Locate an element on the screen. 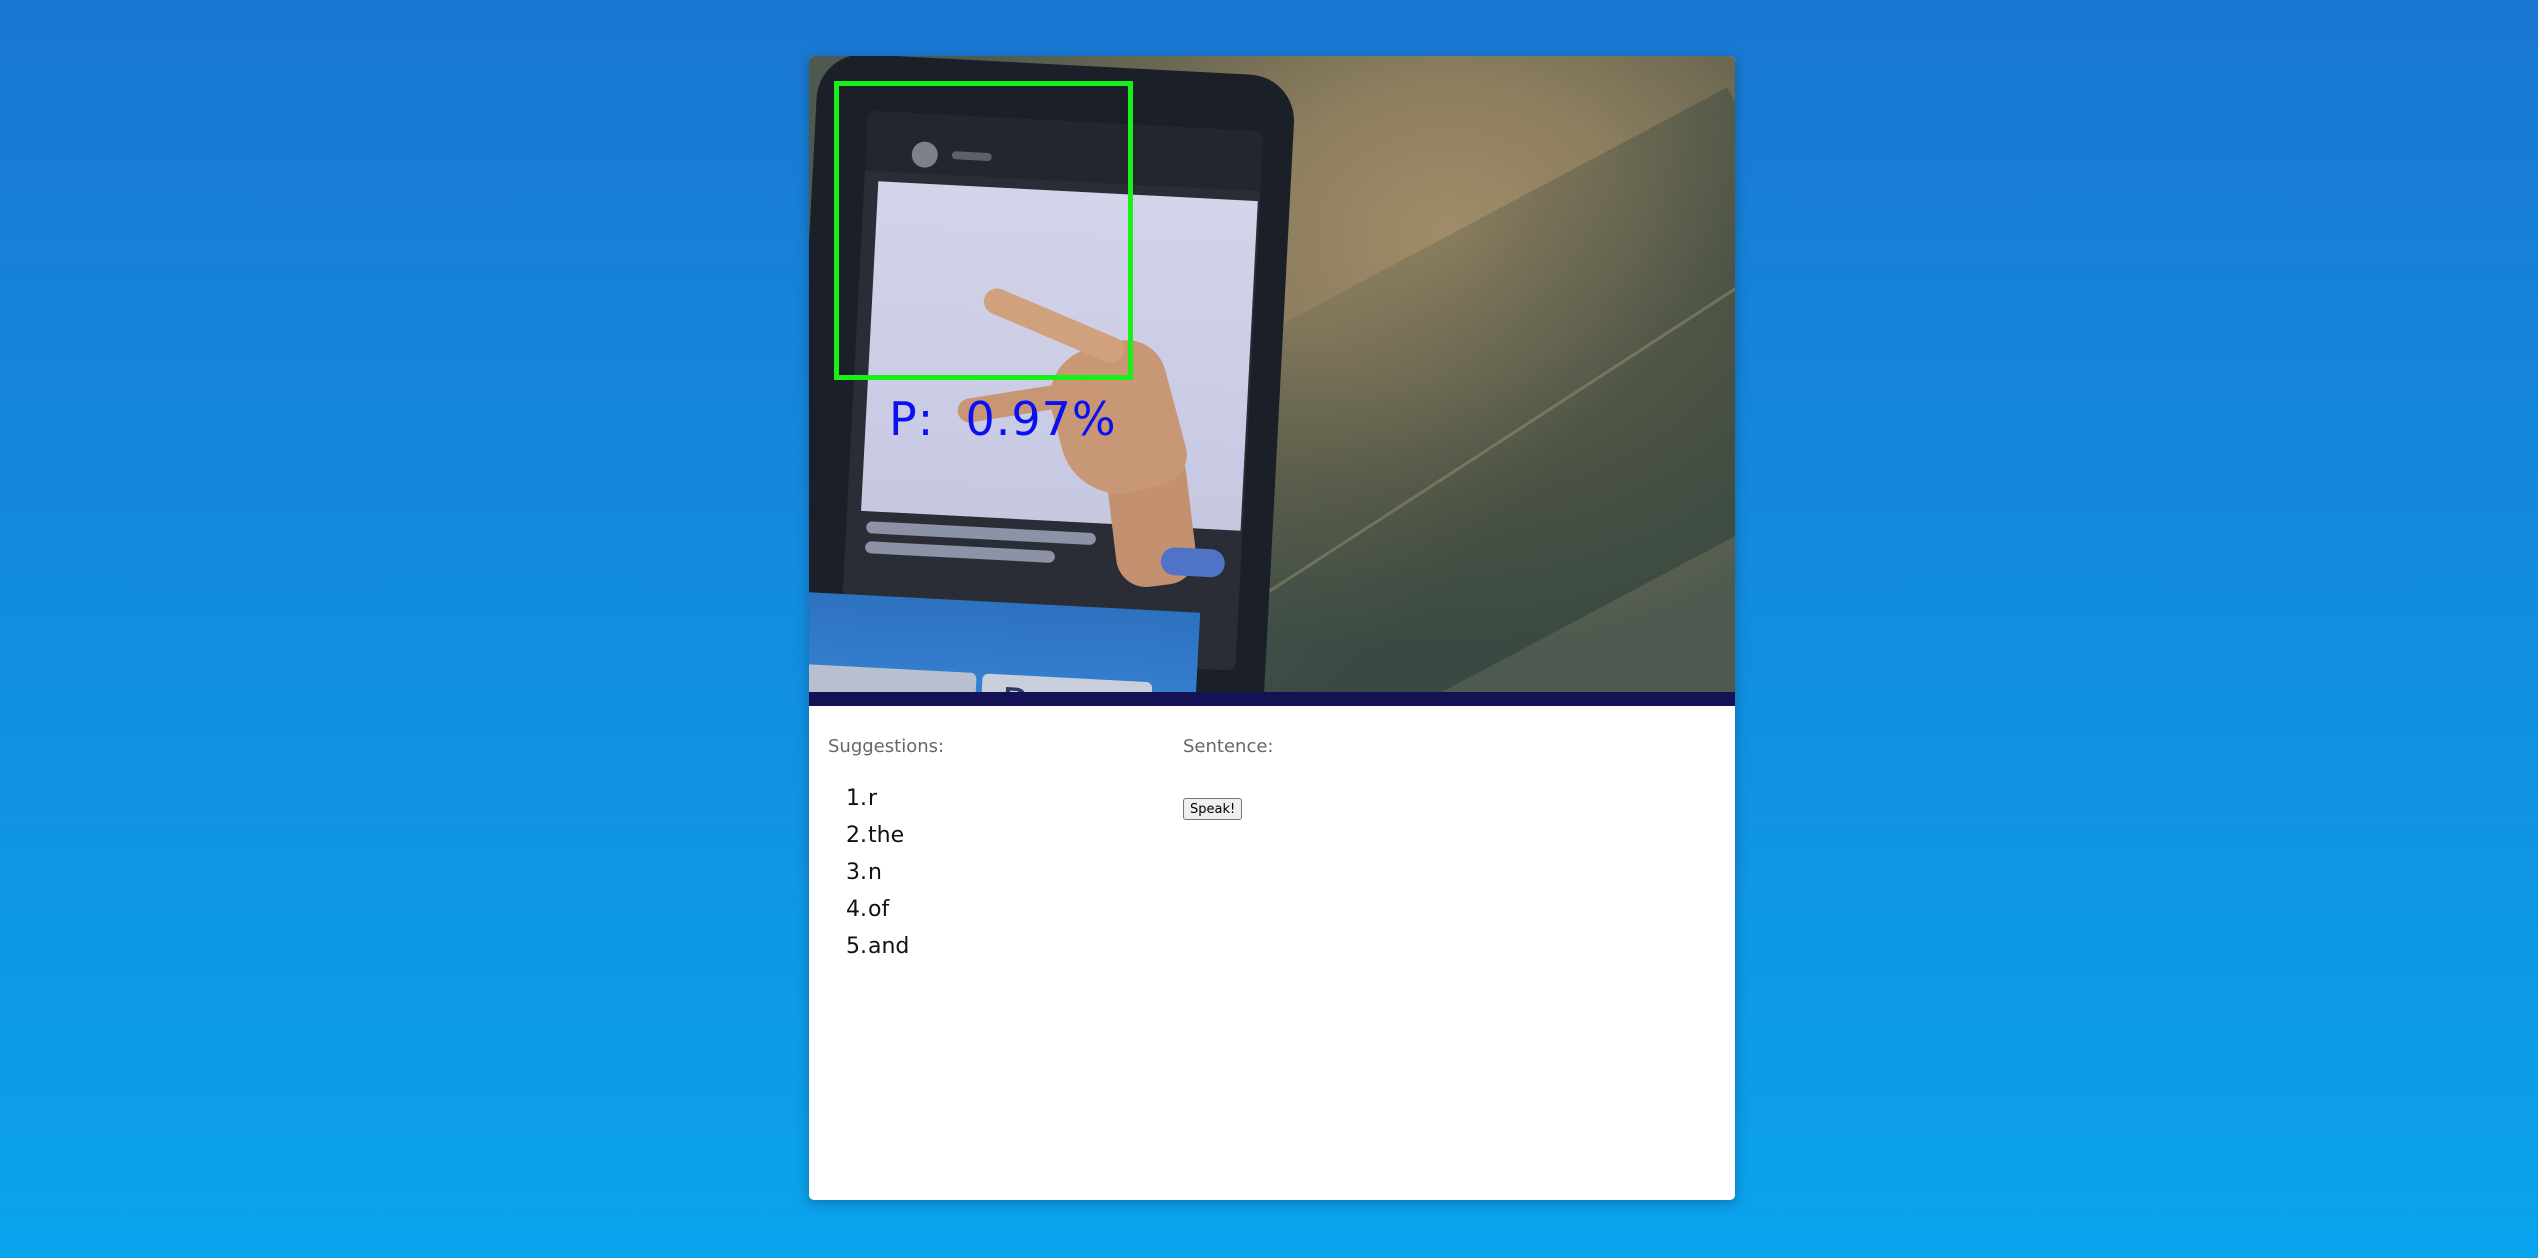 This screenshot has height=1258, width=2538. suggestion-item: 4.of is located at coordinates (877, 909).